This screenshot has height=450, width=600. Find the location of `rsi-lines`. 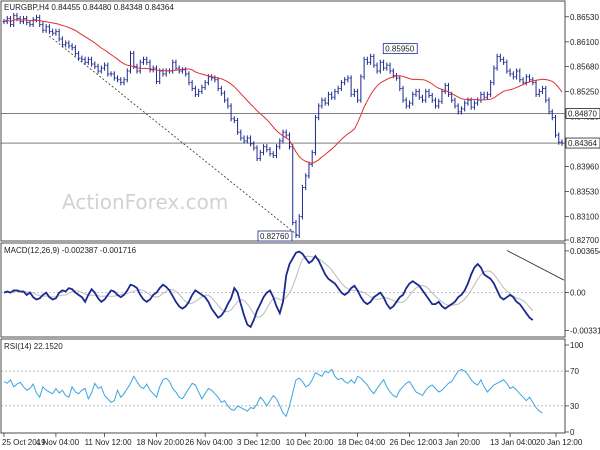

rsi-lines is located at coordinates (273, 393).